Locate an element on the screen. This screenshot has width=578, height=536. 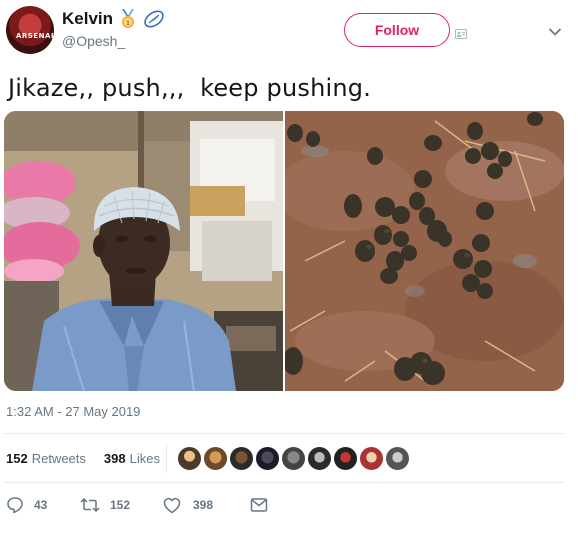
tweet-header: ARSENAL Kelvin 1 @Opesh_ Follow is located at coordinates (289, 33).